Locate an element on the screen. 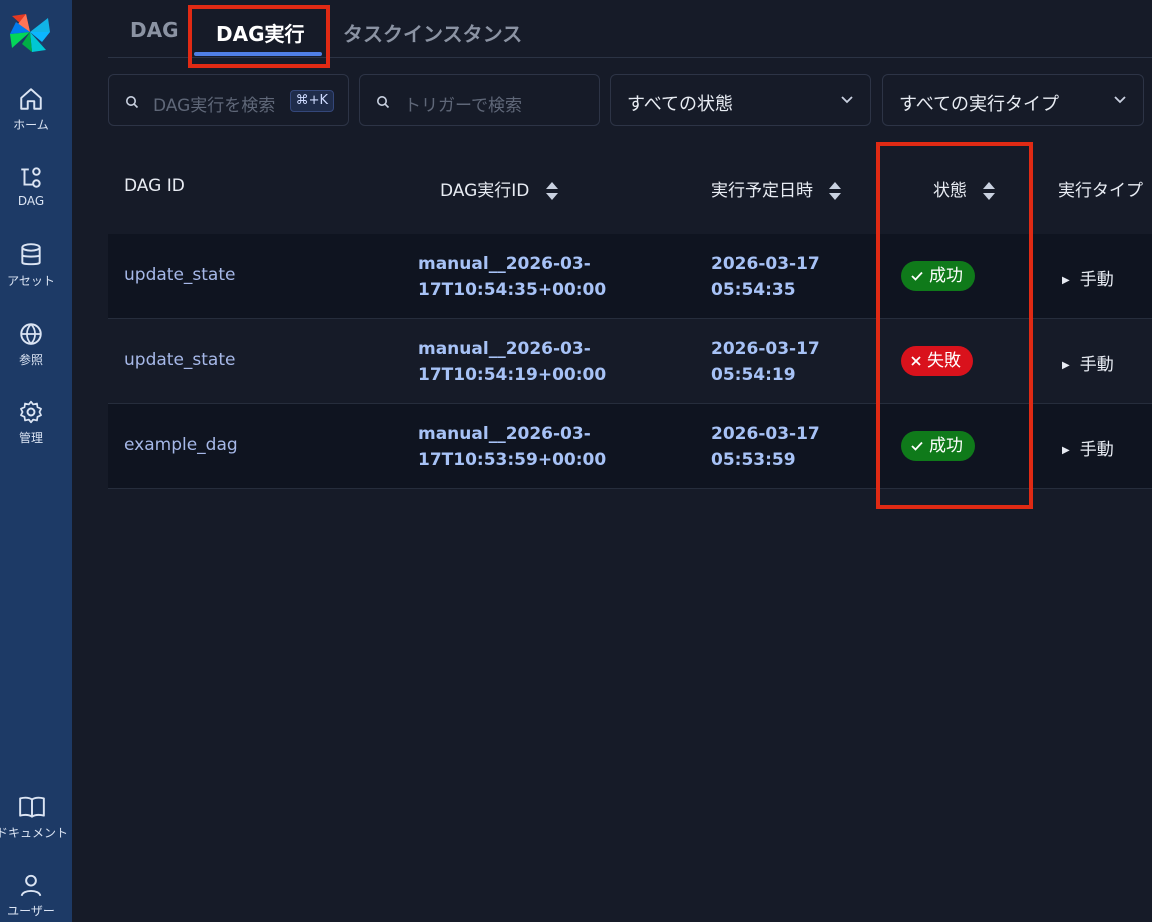 This screenshot has width=1152, height=922. sidebar-item-user: ユーザー is located at coordinates (31, 895).